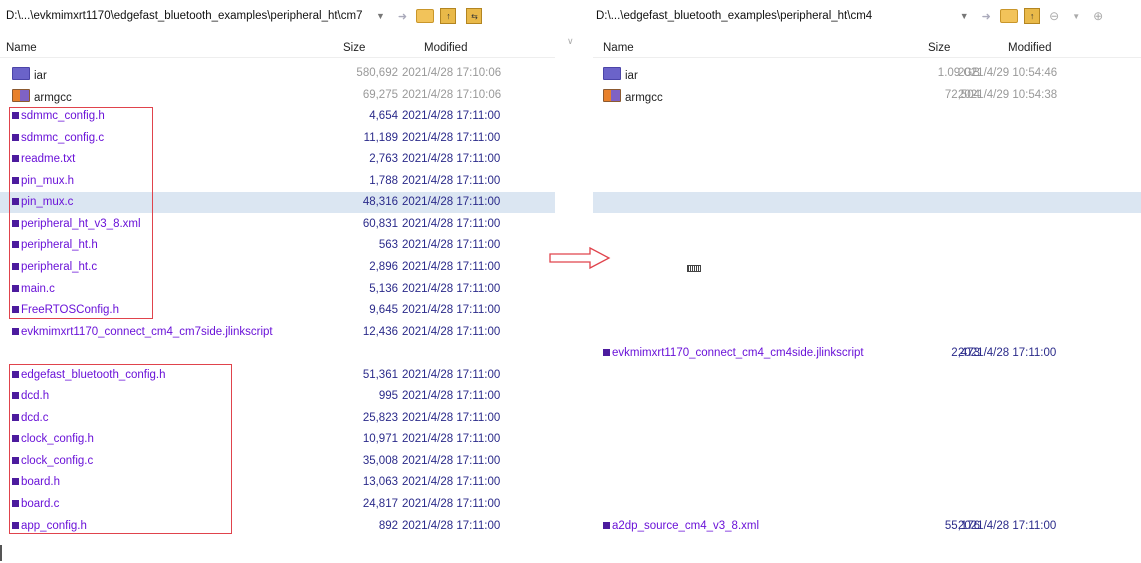 This screenshot has height=563, width=1141. I want to click on file-row: clock_config.h 10,971 2021/4/28 17:11:00, so click(277, 439).